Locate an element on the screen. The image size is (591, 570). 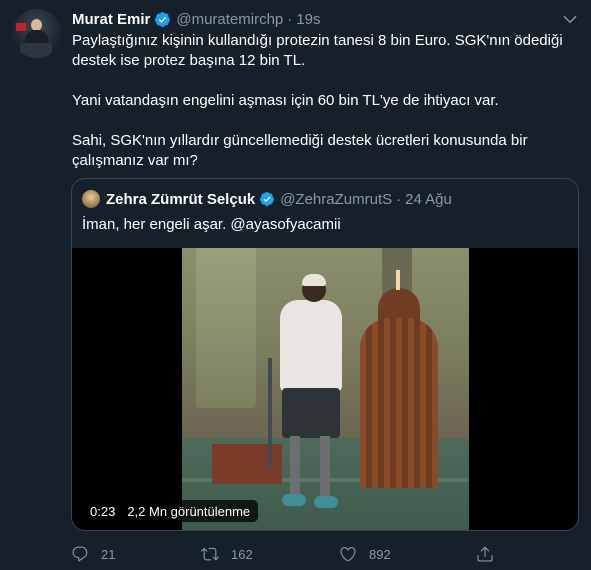
video-cabinet is located at coordinates (399, 403).